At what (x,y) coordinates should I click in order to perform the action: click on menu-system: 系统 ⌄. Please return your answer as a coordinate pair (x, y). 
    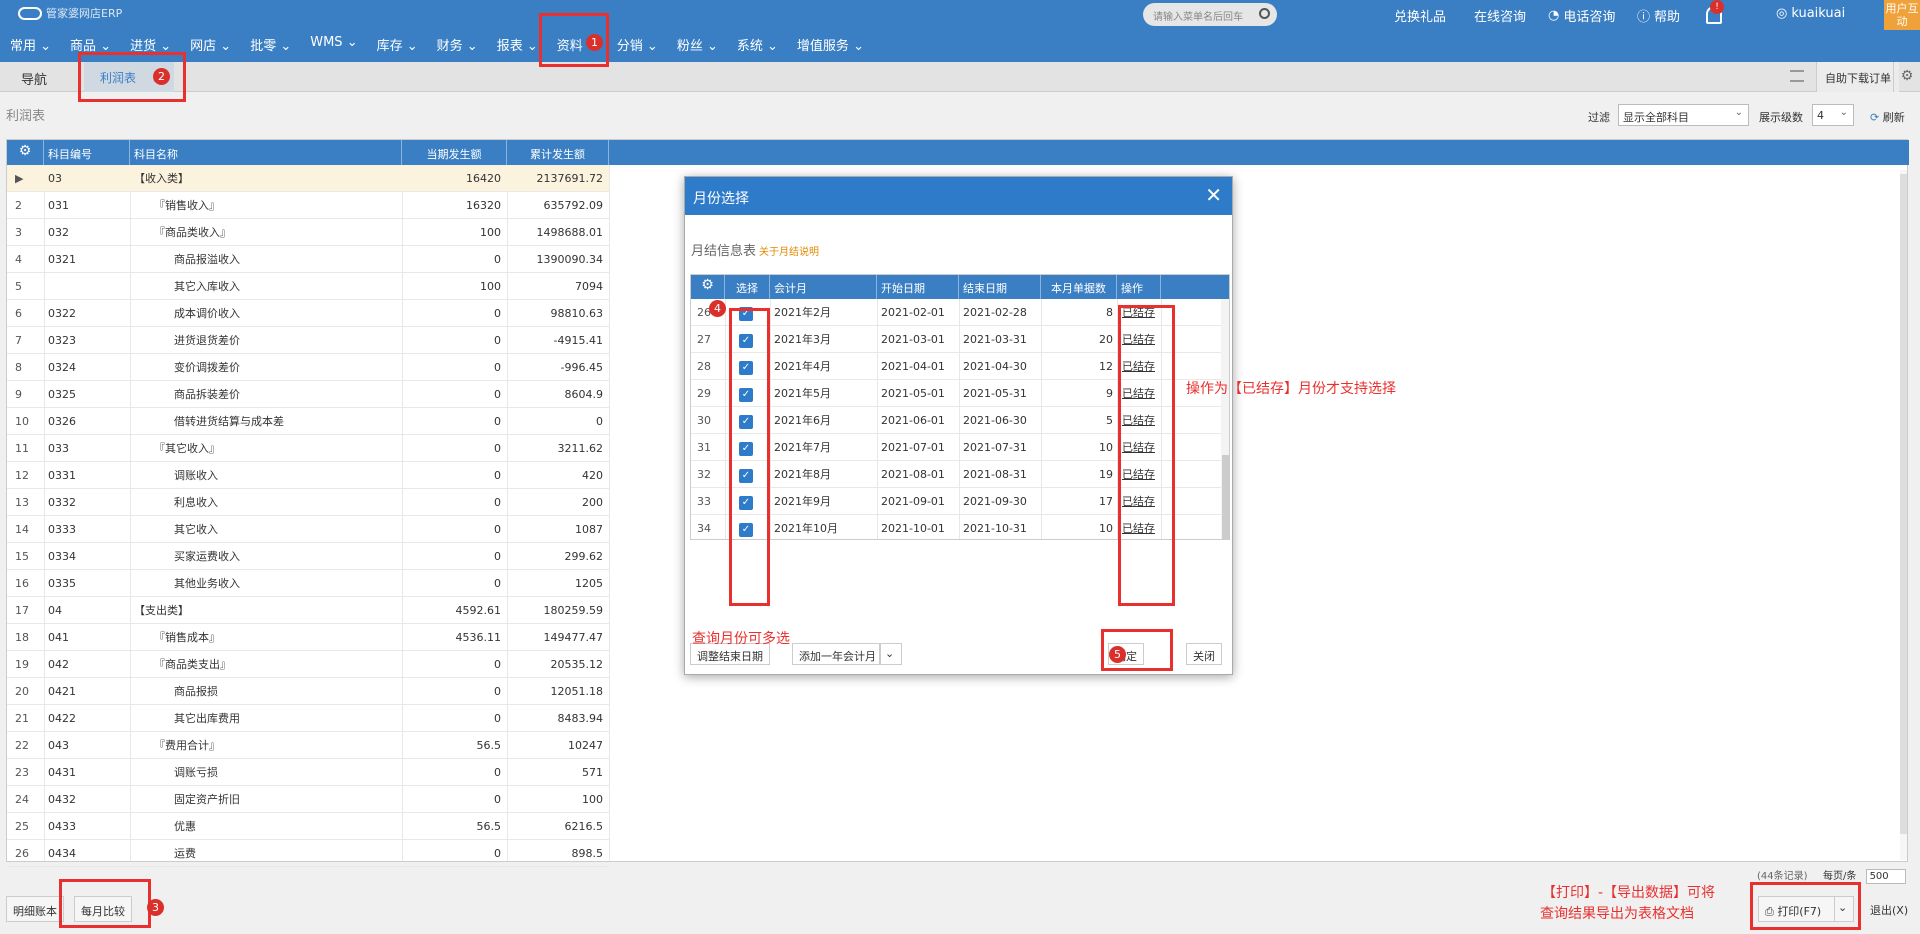
    Looking at the image, I should click on (757, 44).